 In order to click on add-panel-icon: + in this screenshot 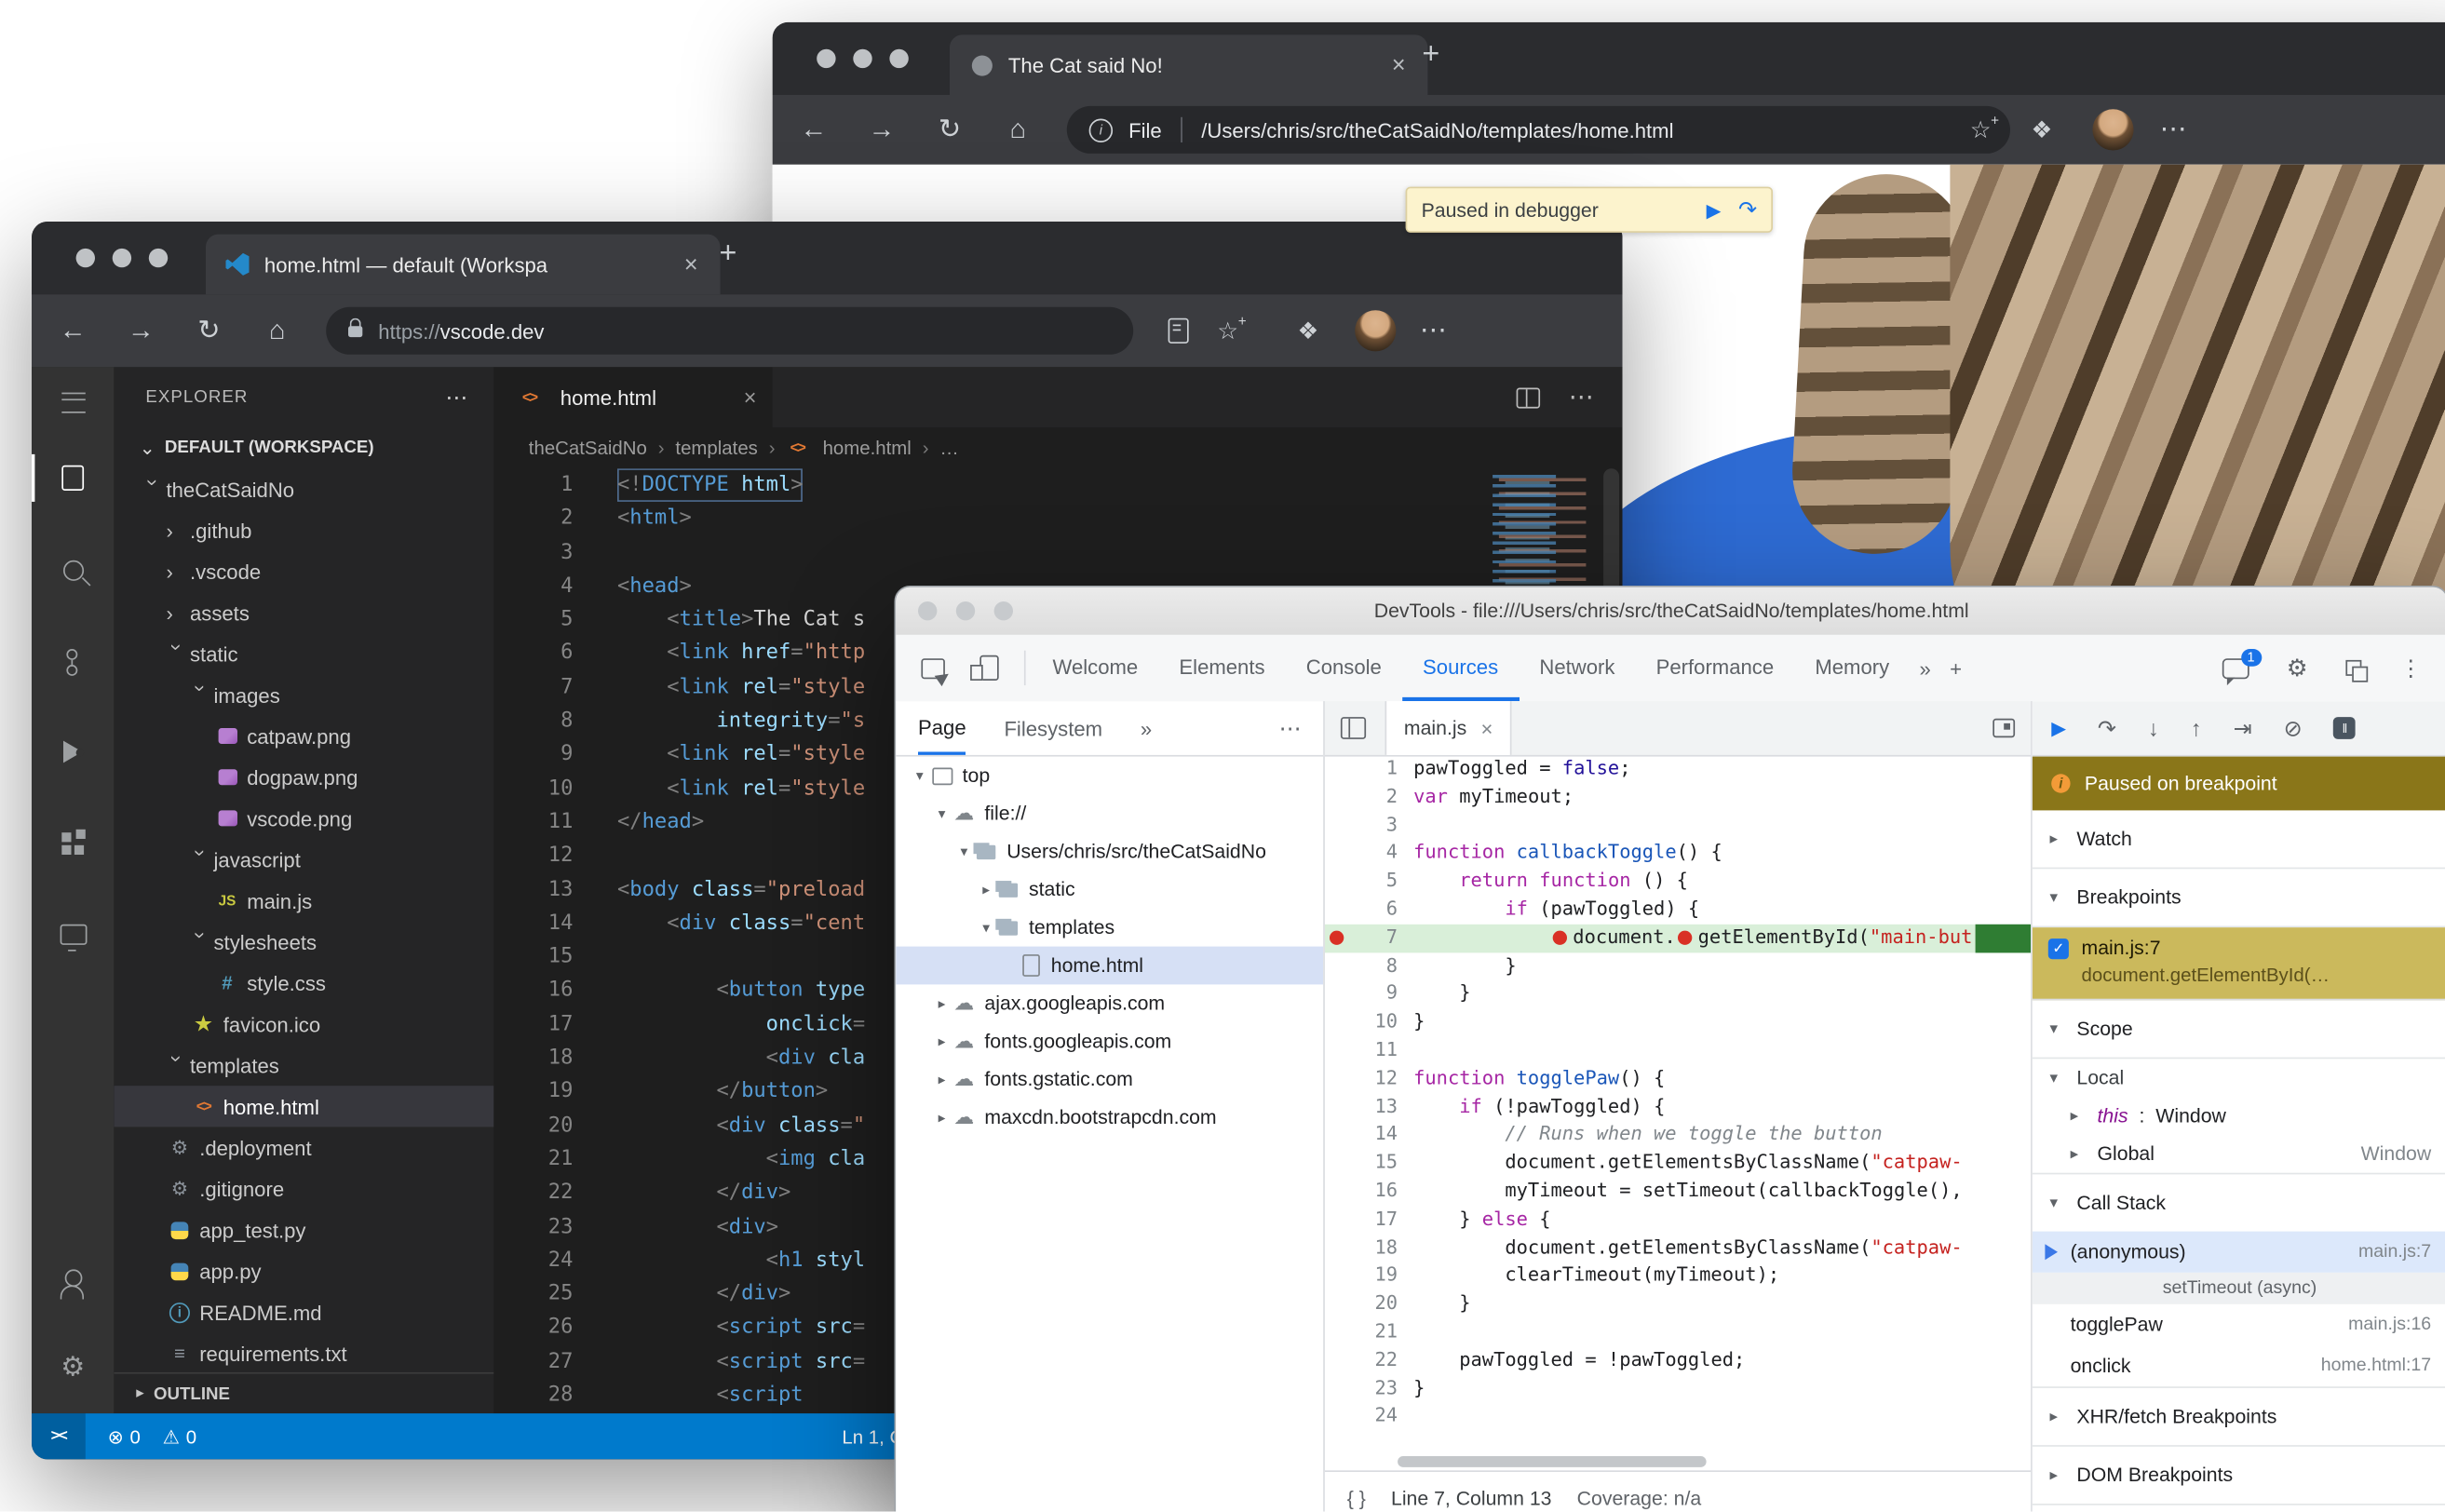, I will do `click(1955, 668)`.